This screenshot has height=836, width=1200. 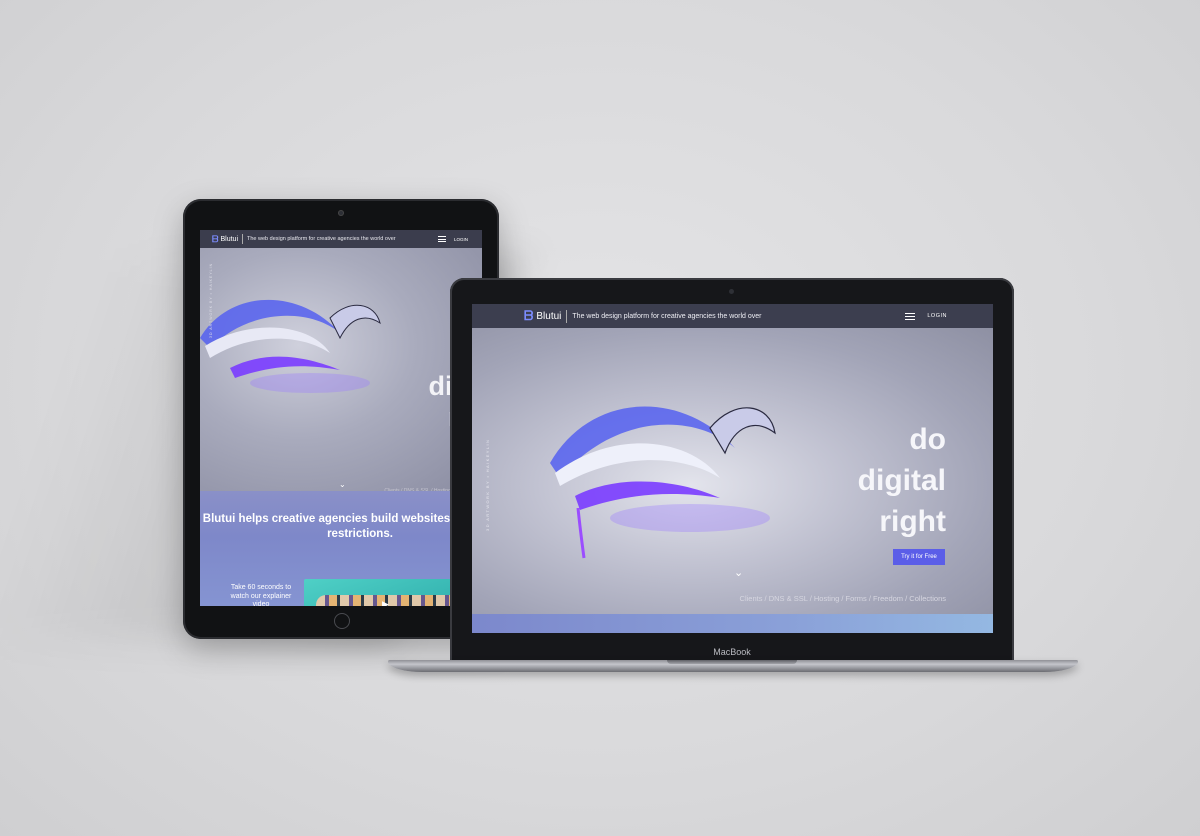 I want to click on laptop-login-link: LOGIN, so click(x=937, y=316).